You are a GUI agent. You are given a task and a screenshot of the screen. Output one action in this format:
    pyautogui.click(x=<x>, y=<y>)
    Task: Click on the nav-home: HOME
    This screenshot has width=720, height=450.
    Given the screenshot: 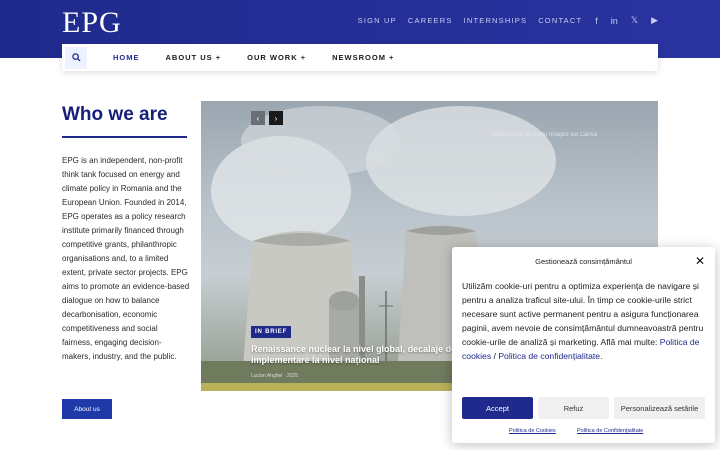 What is the action you would take?
    pyautogui.click(x=126, y=57)
    